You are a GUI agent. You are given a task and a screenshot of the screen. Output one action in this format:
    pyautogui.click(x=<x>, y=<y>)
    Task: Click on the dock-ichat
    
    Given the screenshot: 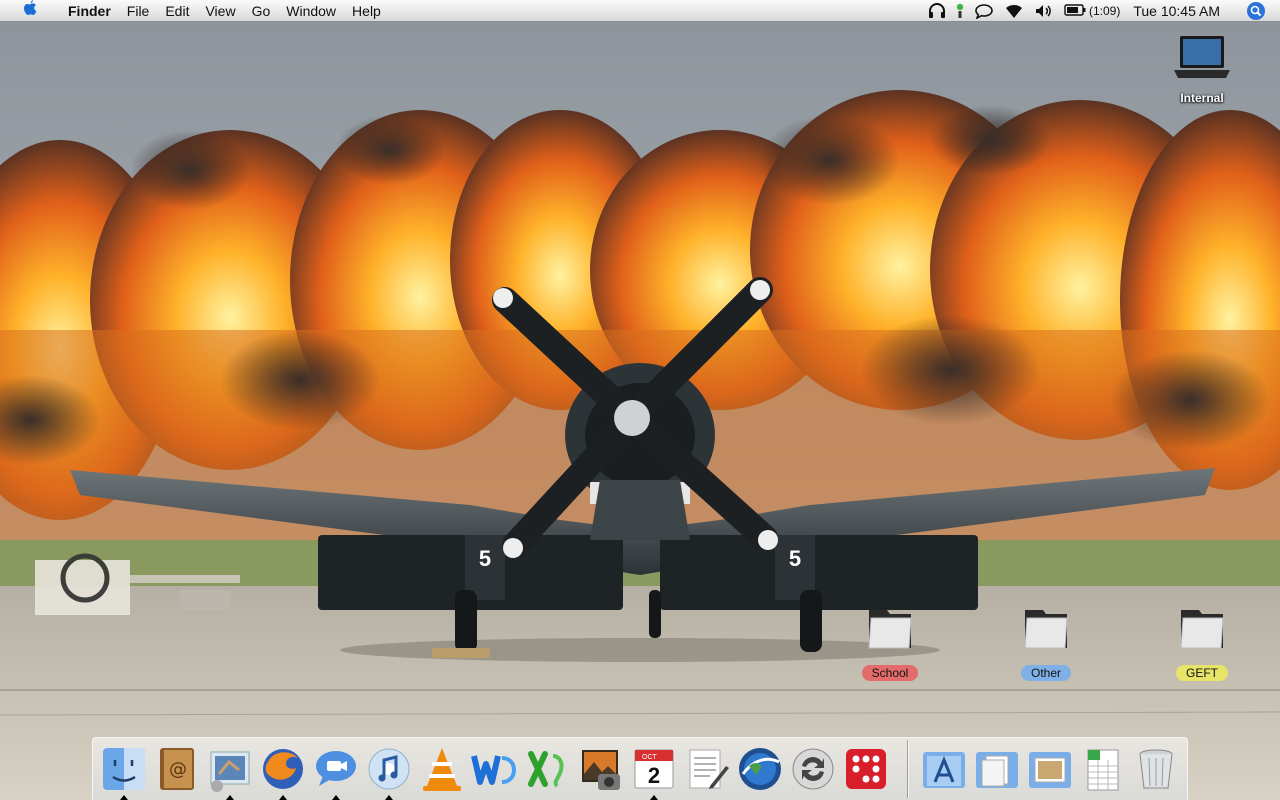 What is the action you would take?
    pyautogui.click(x=336, y=772)
    